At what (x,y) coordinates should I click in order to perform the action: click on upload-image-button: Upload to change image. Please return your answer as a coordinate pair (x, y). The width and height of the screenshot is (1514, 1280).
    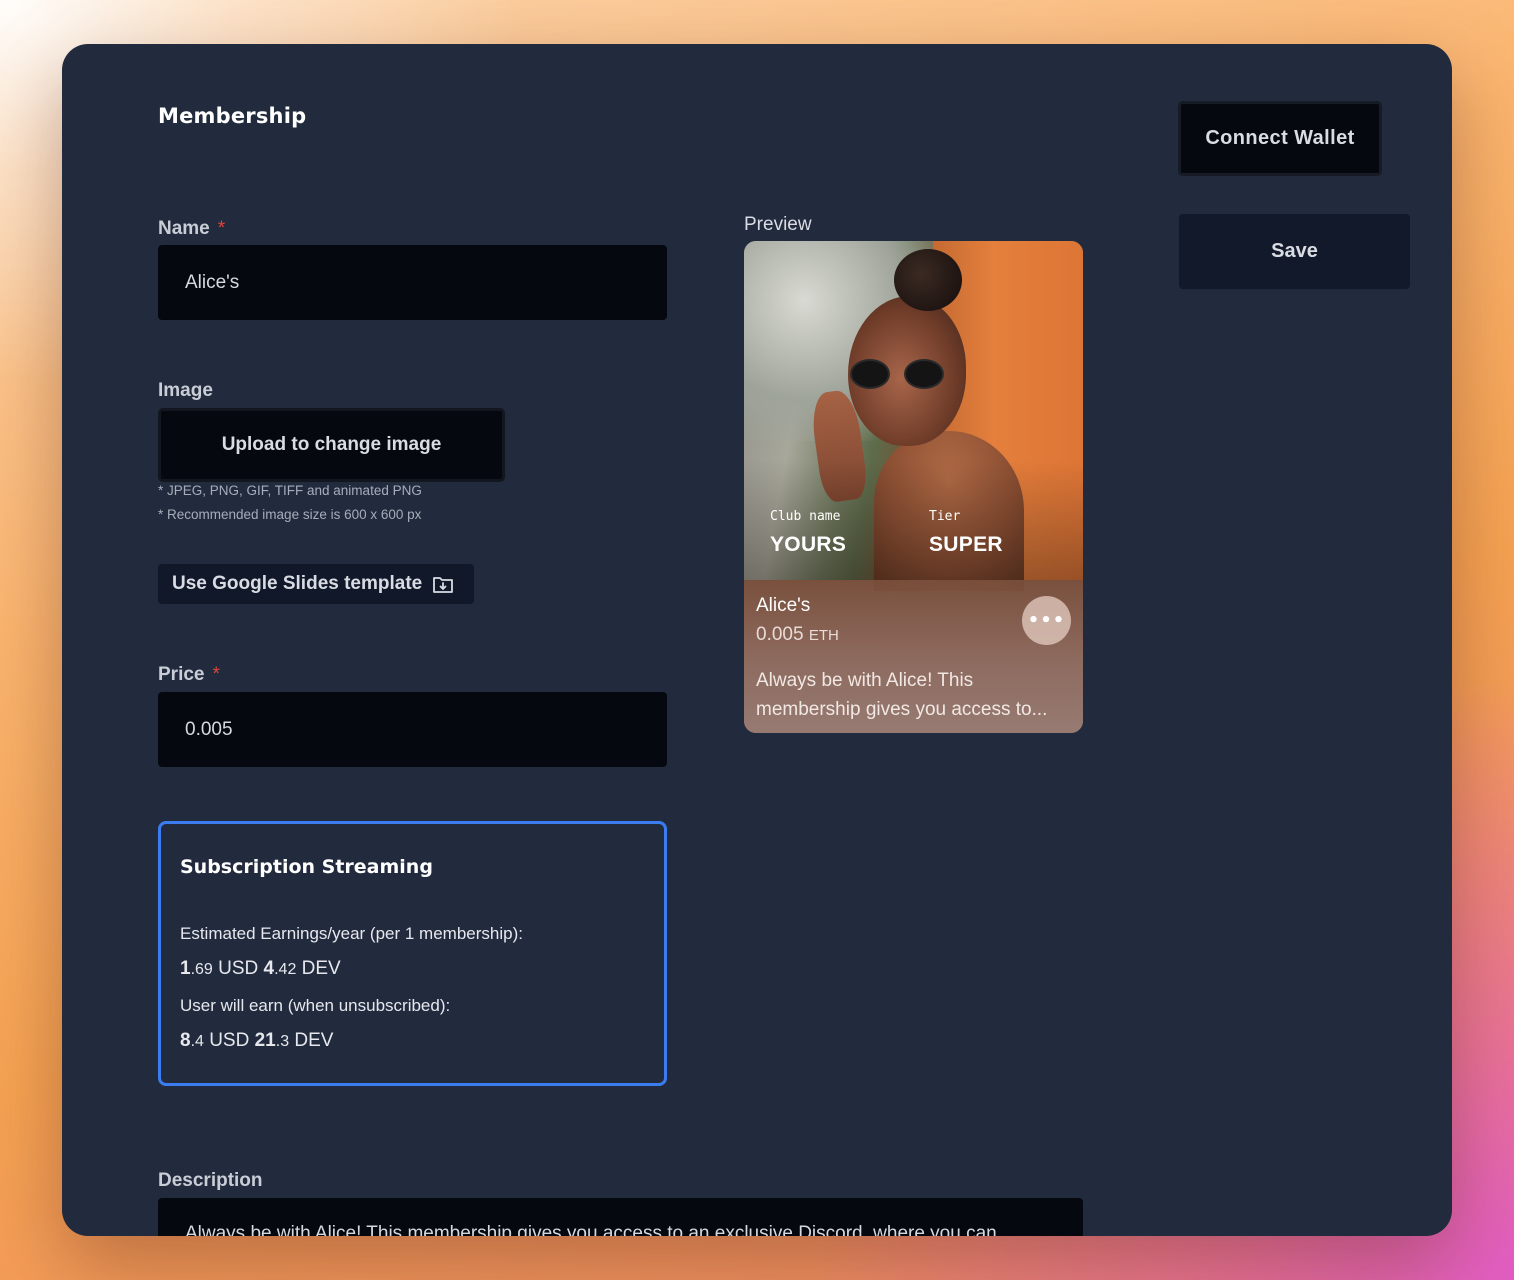
    Looking at the image, I should click on (331, 445).